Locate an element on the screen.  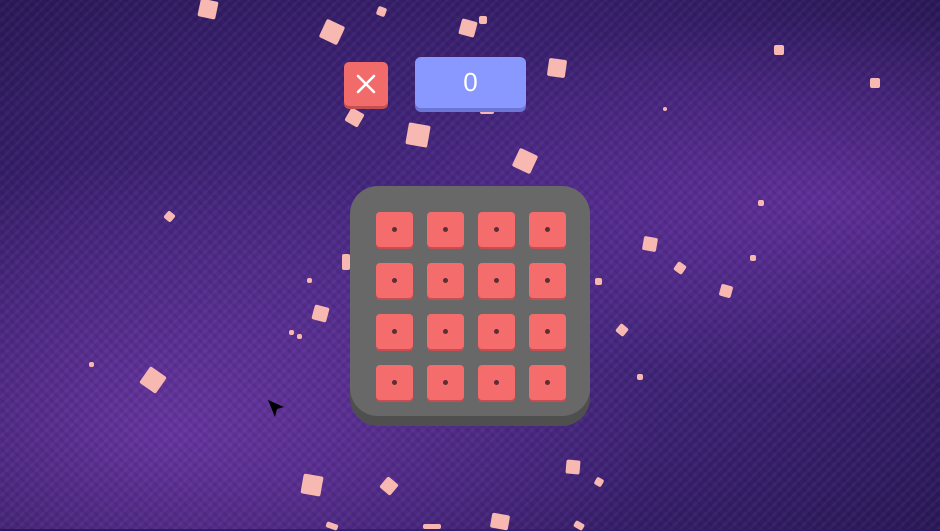
tile-r1-c1 is located at coordinates (394, 229).